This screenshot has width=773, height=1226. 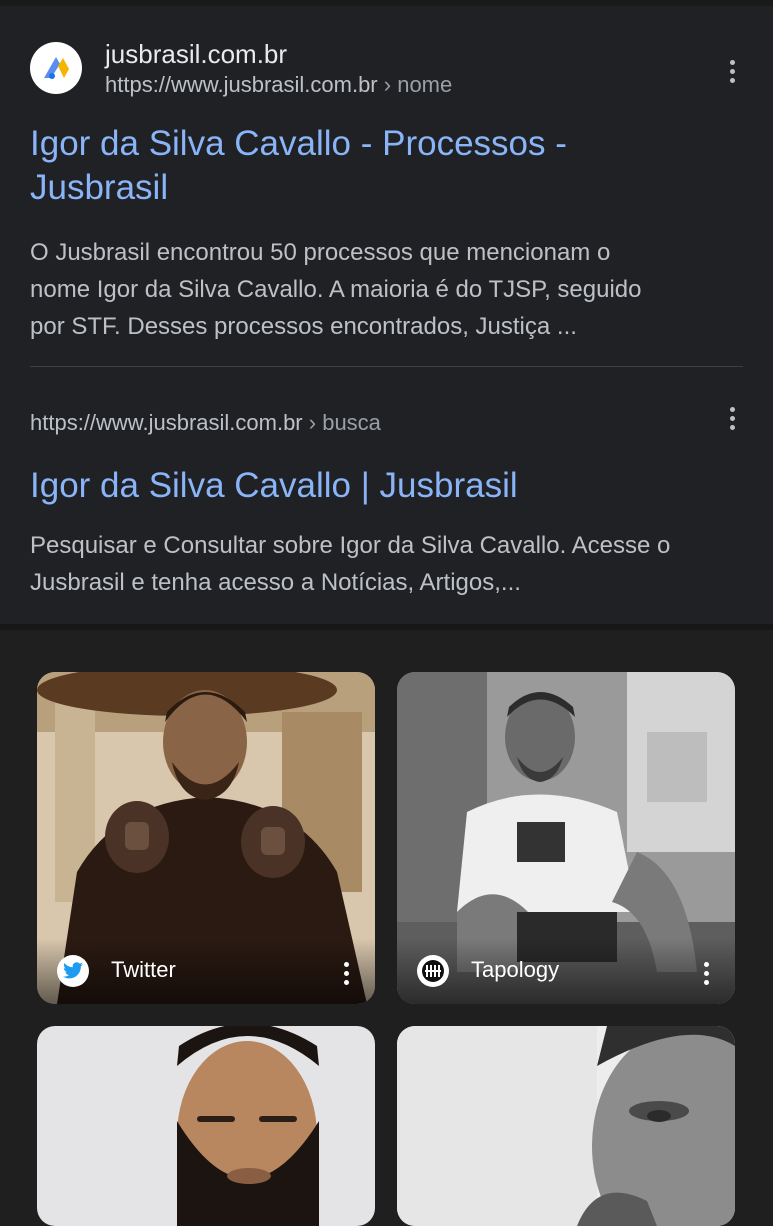 I want to click on section-separator, so click(x=386, y=627).